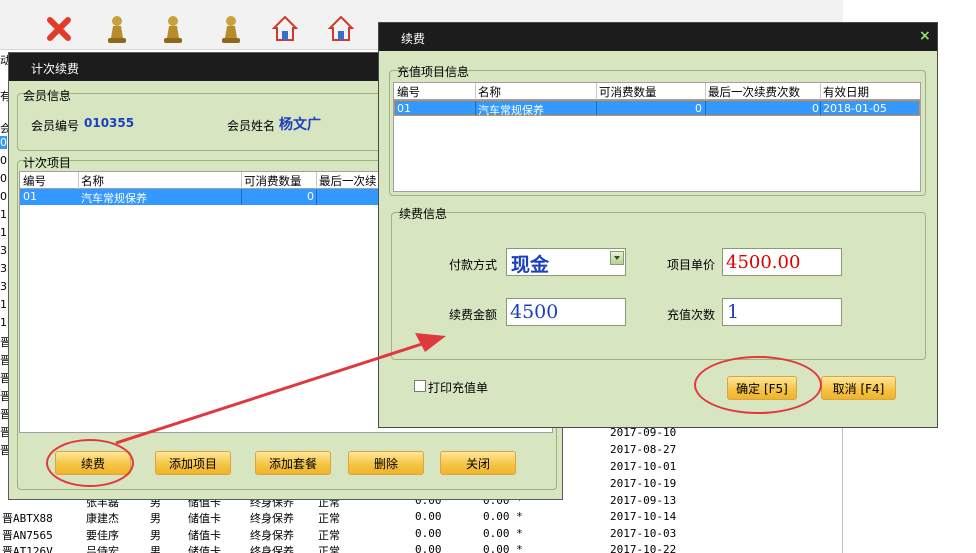 Image resolution: width=976 pixels, height=553 pixels. I want to click on pawn-icon, so click(117, 29).